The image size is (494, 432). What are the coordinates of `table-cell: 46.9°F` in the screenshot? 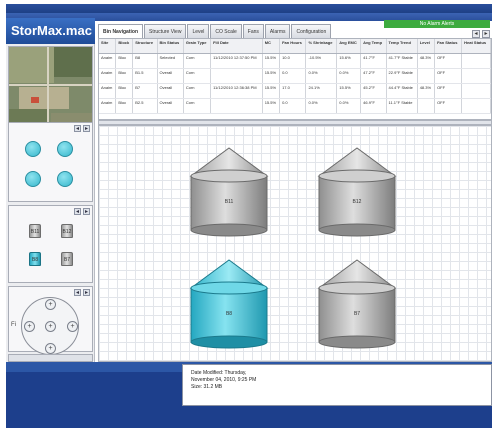 It's located at (373, 106).